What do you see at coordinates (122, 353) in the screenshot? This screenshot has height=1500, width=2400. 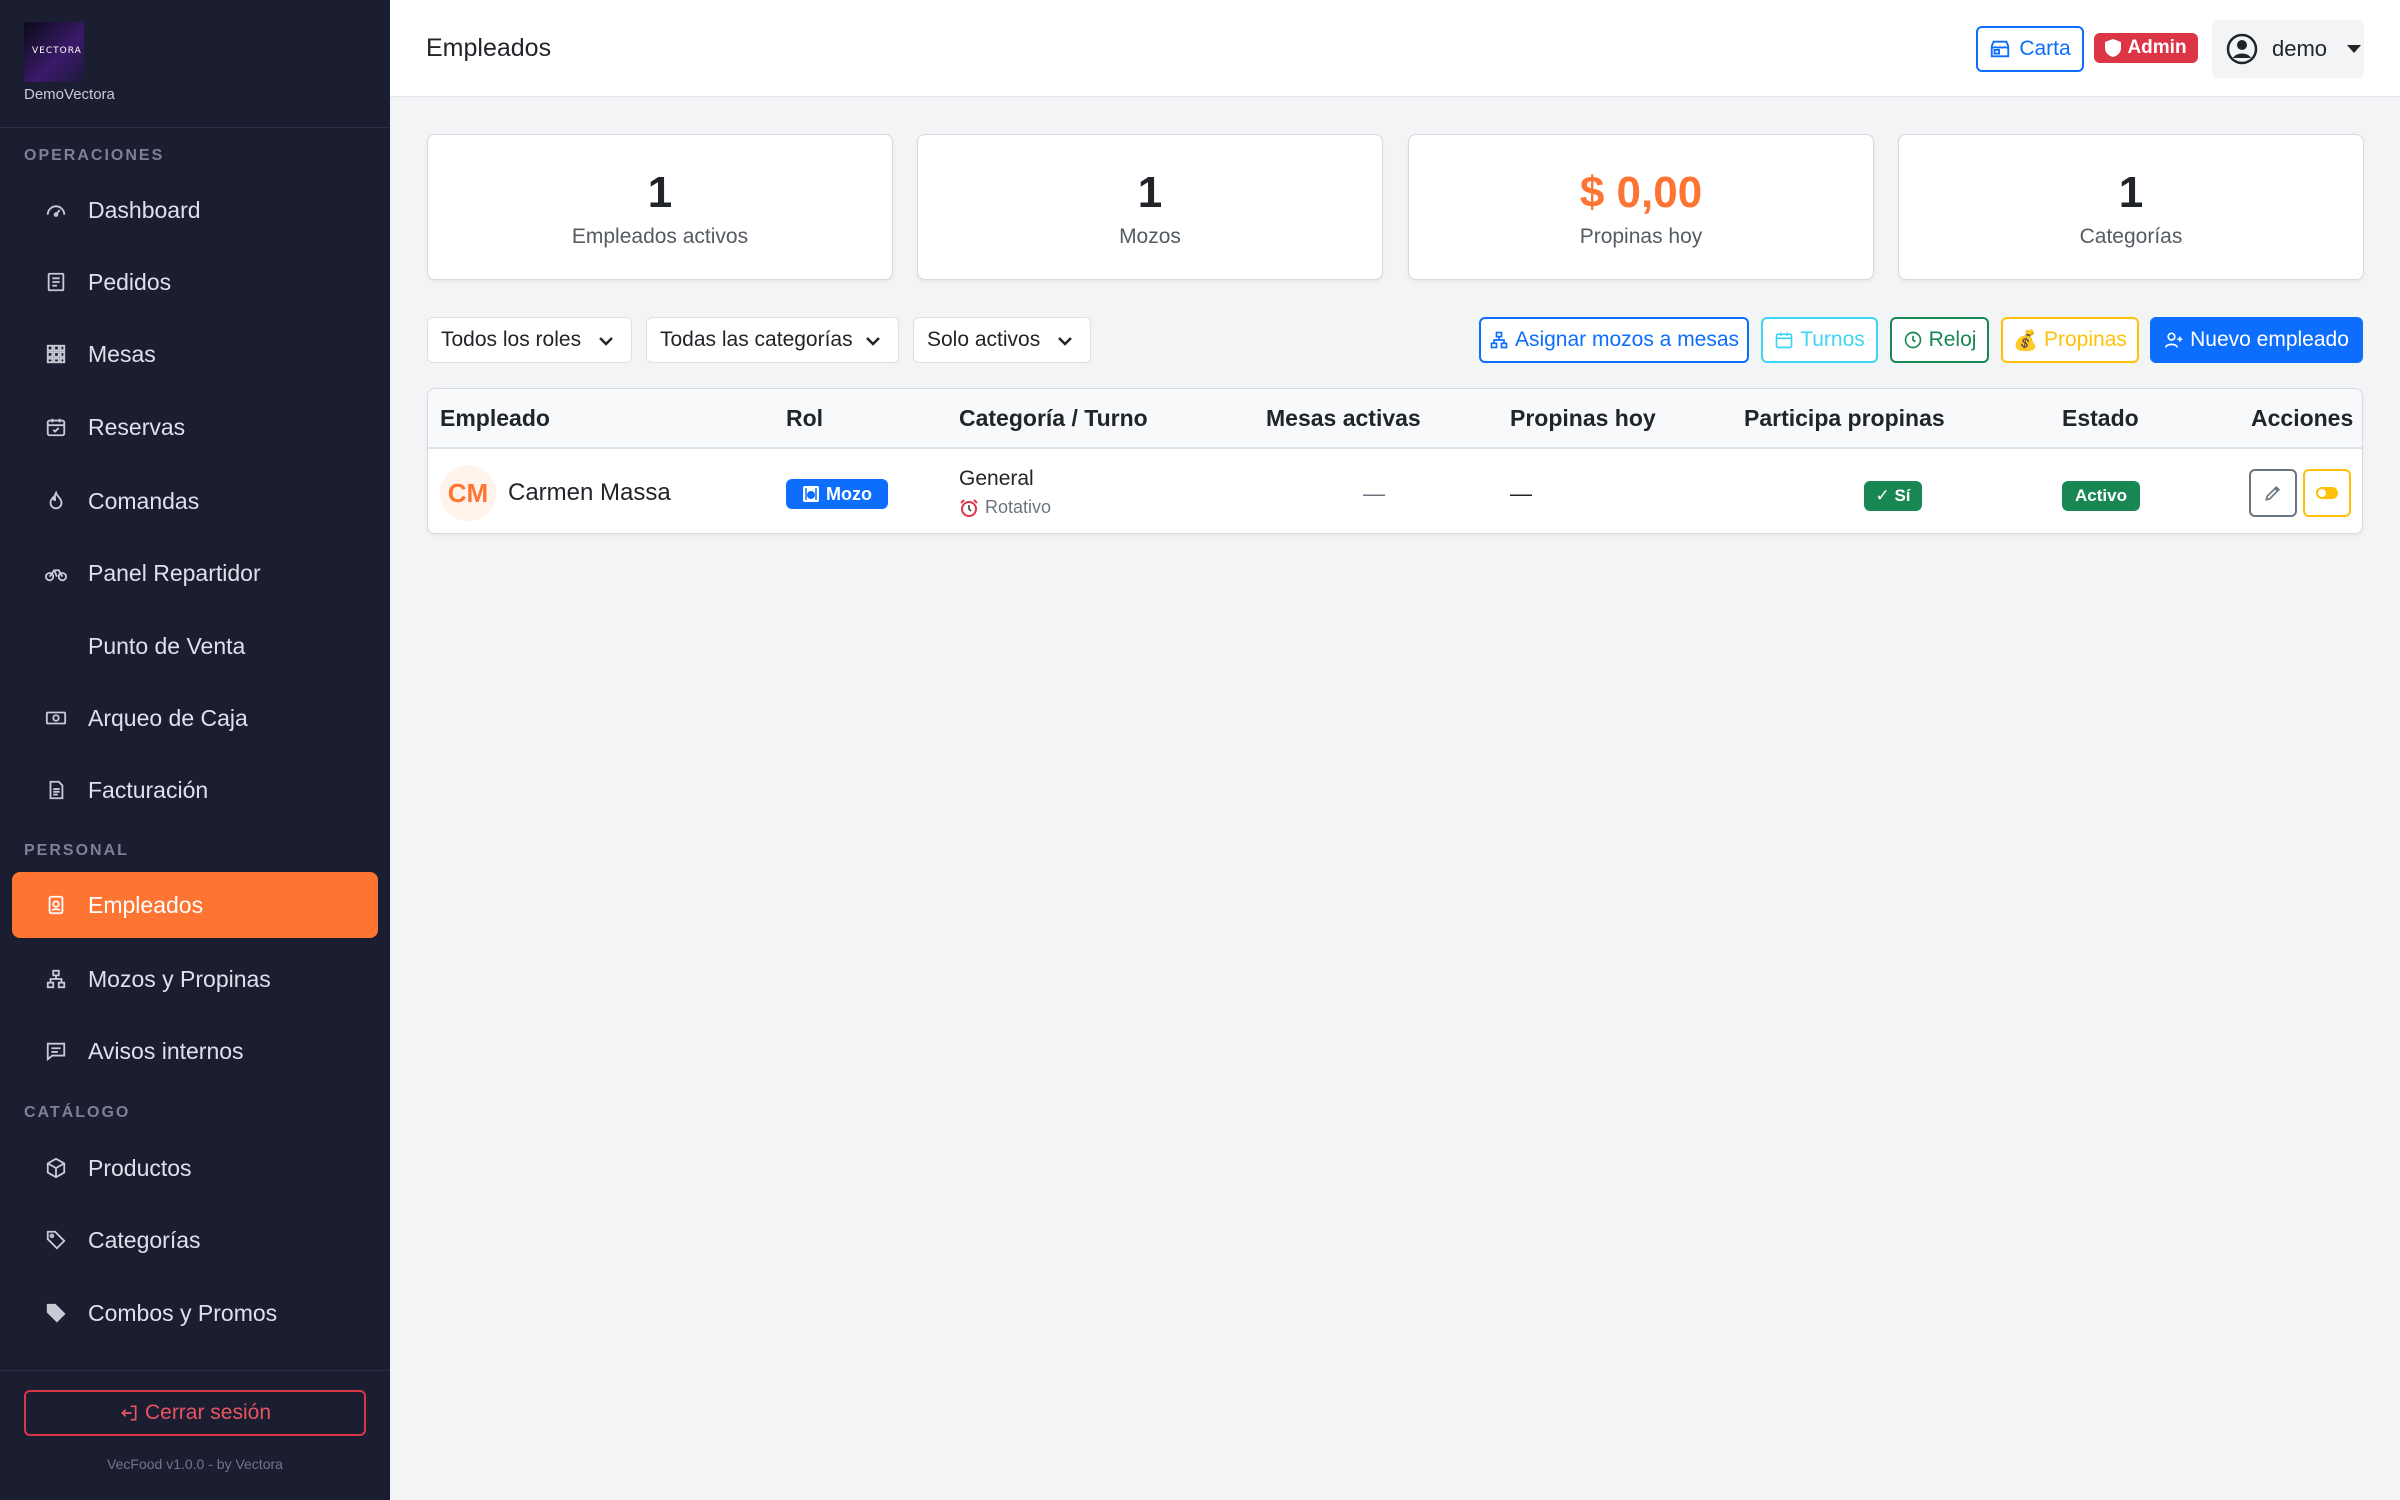 I see `sidebar-item-label: Mesas` at bounding box center [122, 353].